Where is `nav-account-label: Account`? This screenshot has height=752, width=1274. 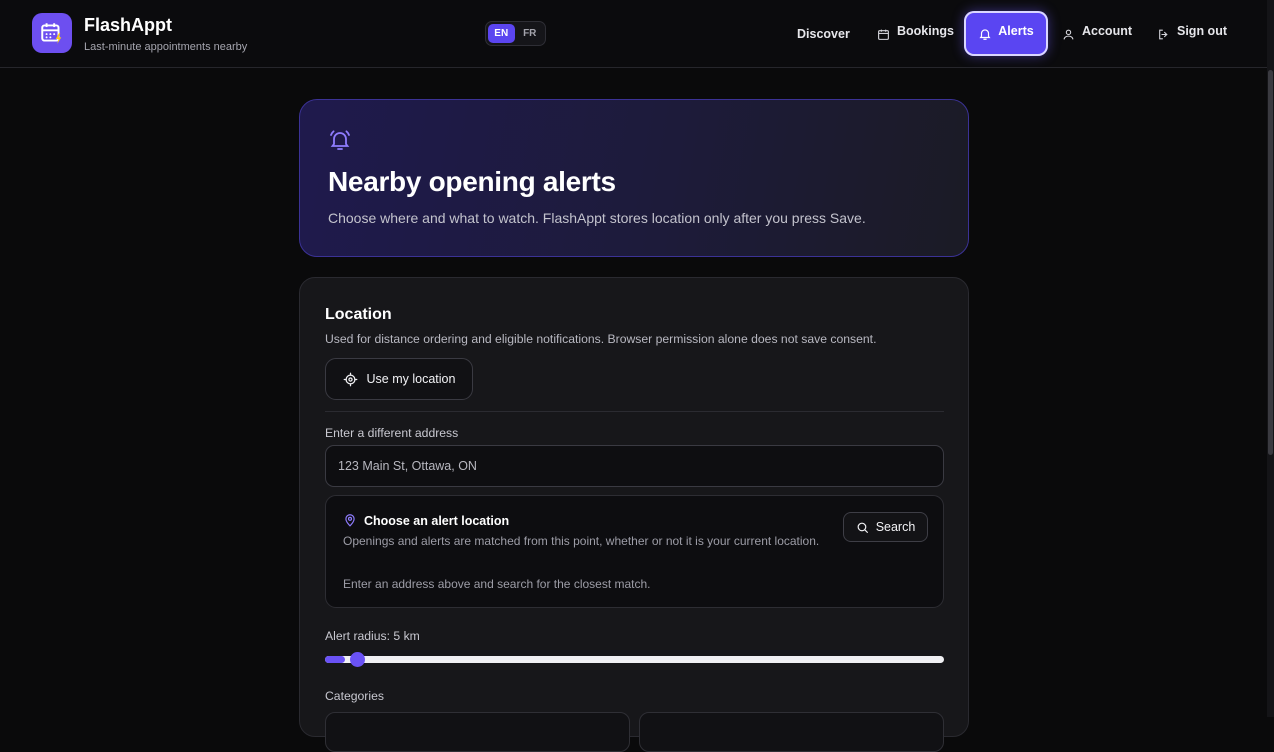 nav-account-label: Account is located at coordinates (1107, 31).